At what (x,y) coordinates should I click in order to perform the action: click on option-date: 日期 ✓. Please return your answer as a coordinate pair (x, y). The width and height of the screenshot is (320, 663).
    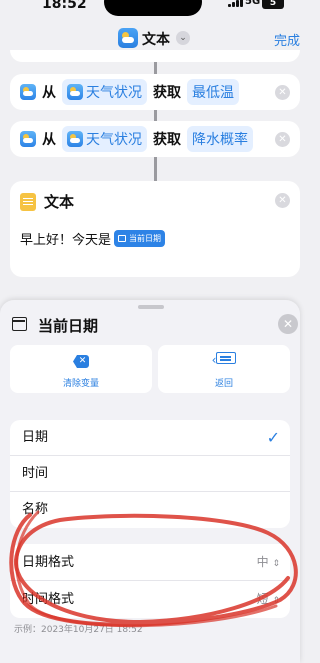
    Looking at the image, I should click on (150, 438).